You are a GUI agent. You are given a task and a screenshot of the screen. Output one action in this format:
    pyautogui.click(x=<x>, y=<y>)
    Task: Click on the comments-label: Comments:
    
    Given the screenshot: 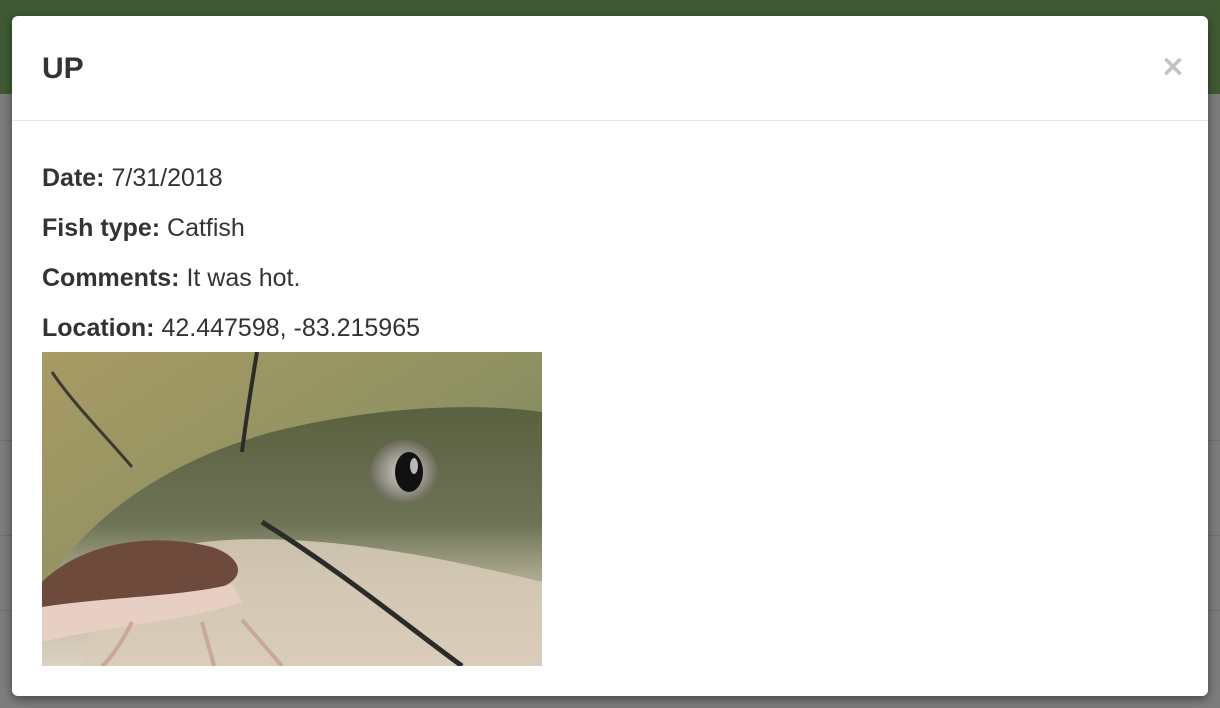 What is the action you would take?
    pyautogui.click(x=111, y=278)
    